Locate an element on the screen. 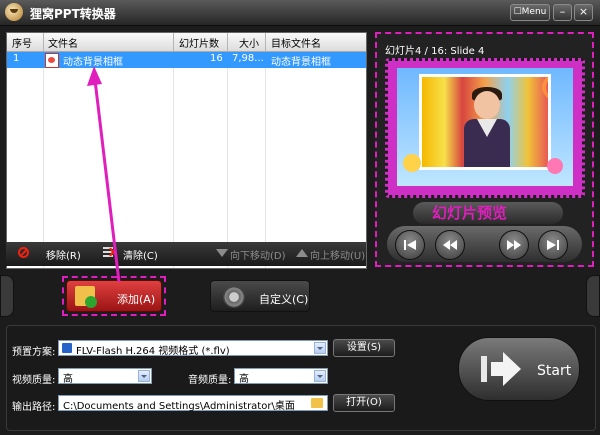 This screenshot has height=435, width=600. flower-decoration is located at coordinates (555, 166).